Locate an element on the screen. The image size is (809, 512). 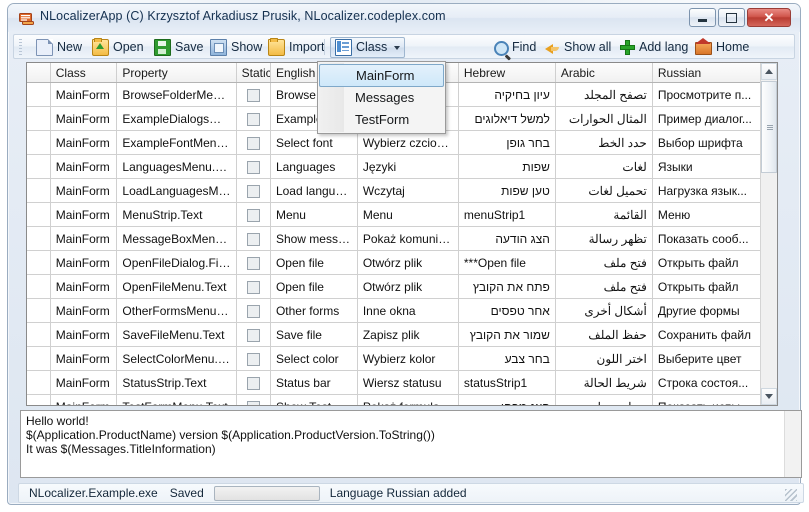
cell-arabic: القائمة is located at coordinates (604, 214).